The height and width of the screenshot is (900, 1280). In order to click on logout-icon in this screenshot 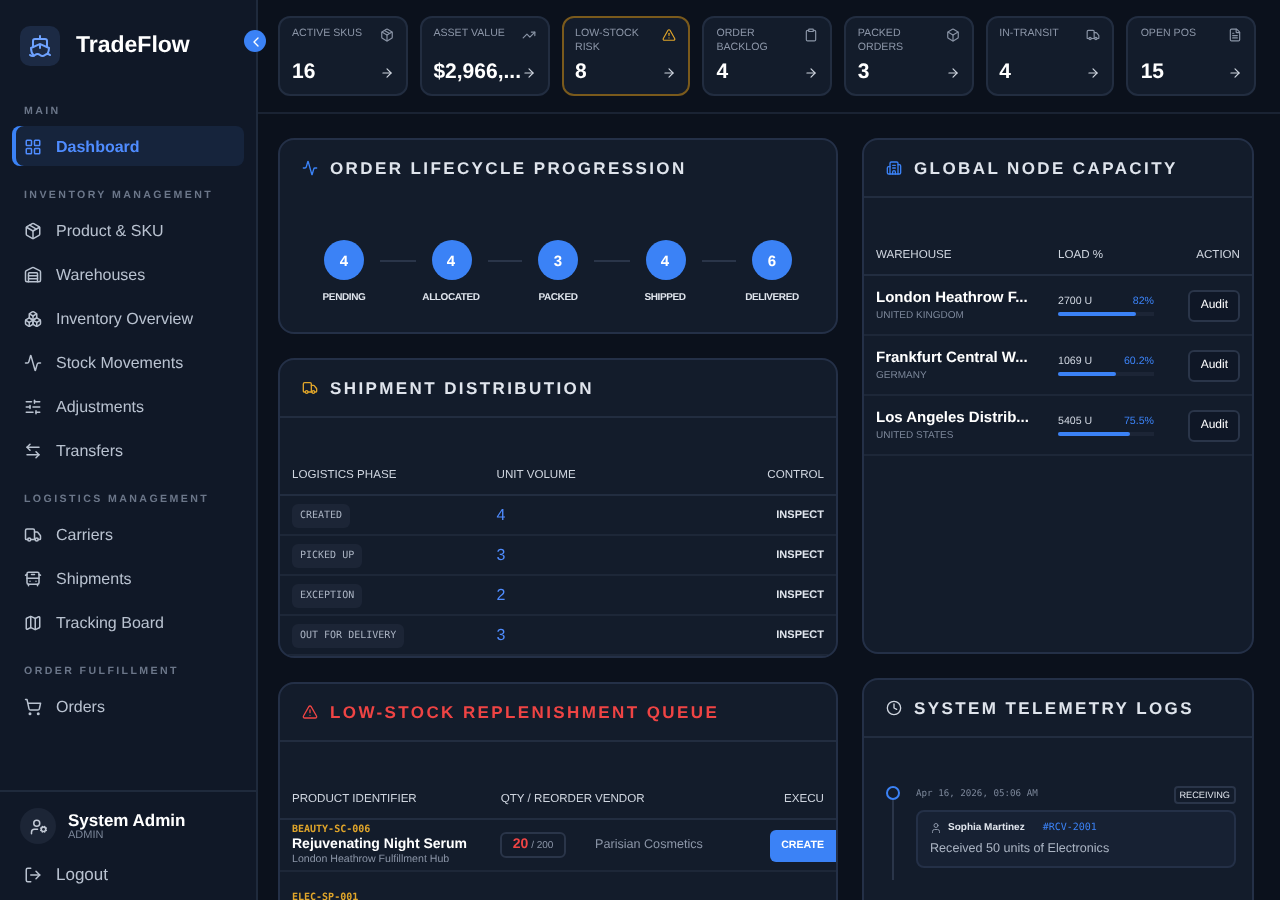, I will do `click(33, 874)`.